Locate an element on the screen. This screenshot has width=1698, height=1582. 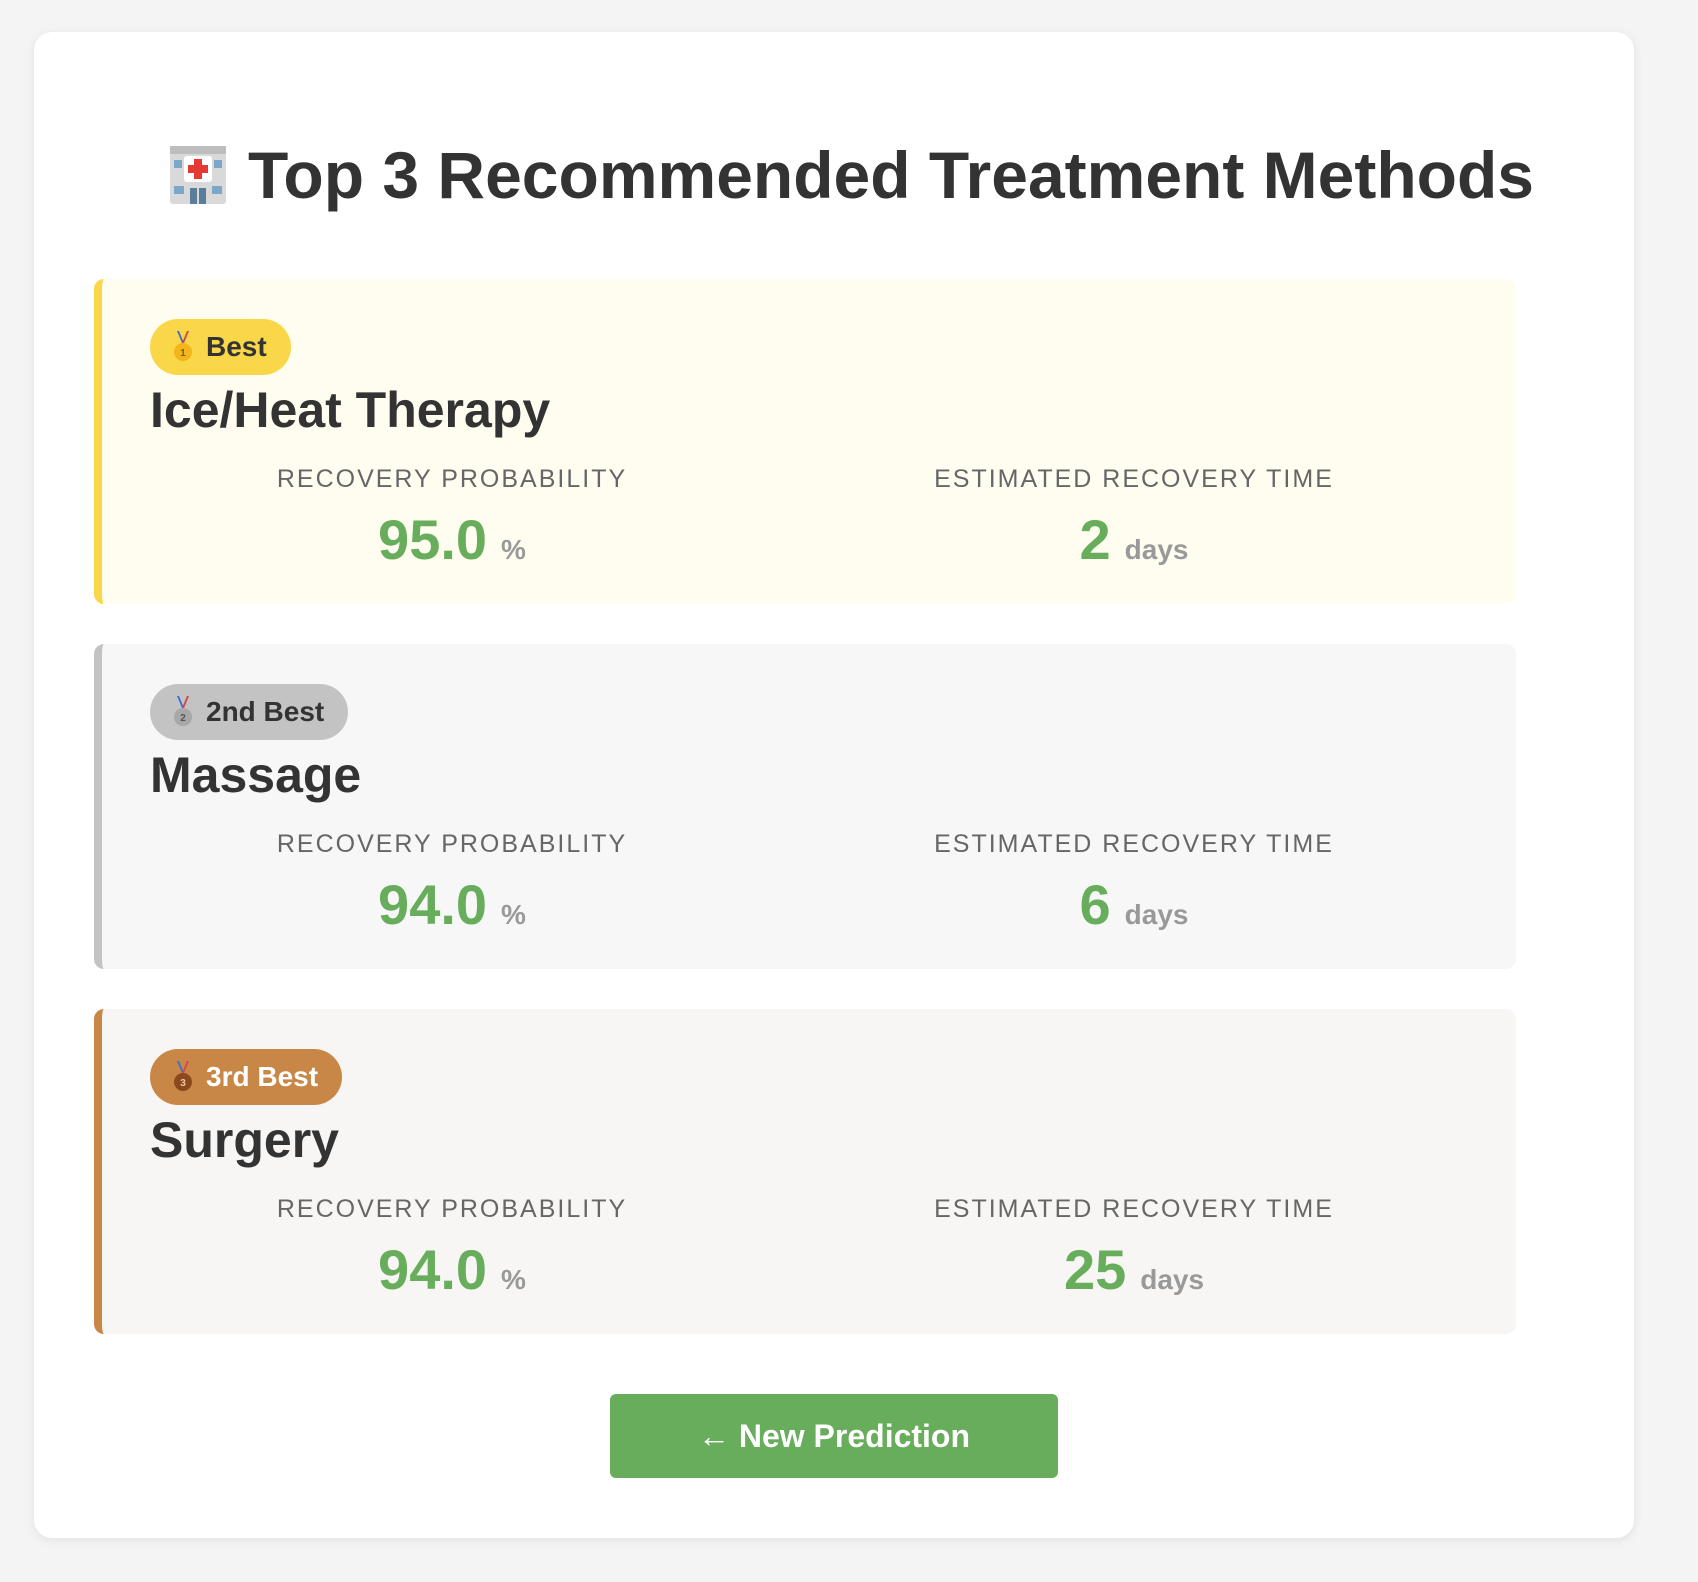
treatment-name: Surgery is located at coordinates (244, 1140).